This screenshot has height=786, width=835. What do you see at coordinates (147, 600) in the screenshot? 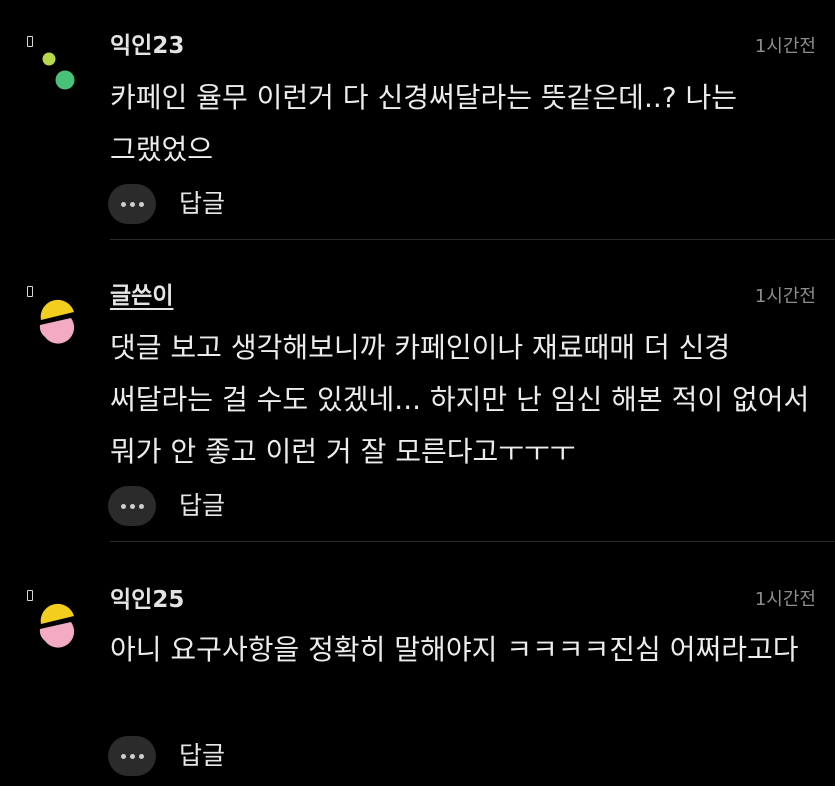
I see `author-name: 익인25` at bounding box center [147, 600].